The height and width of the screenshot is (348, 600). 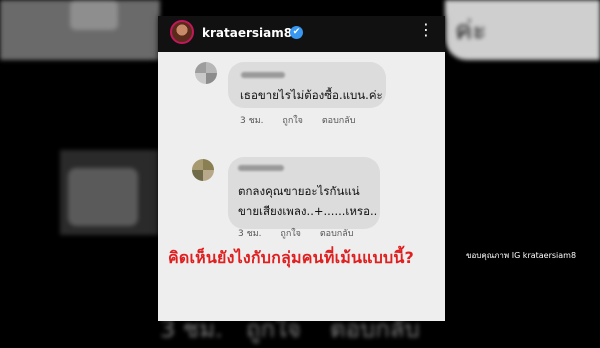 What do you see at coordinates (247, 33) in the screenshot?
I see `username: krataersiam8` at bounding box center [247, 33].